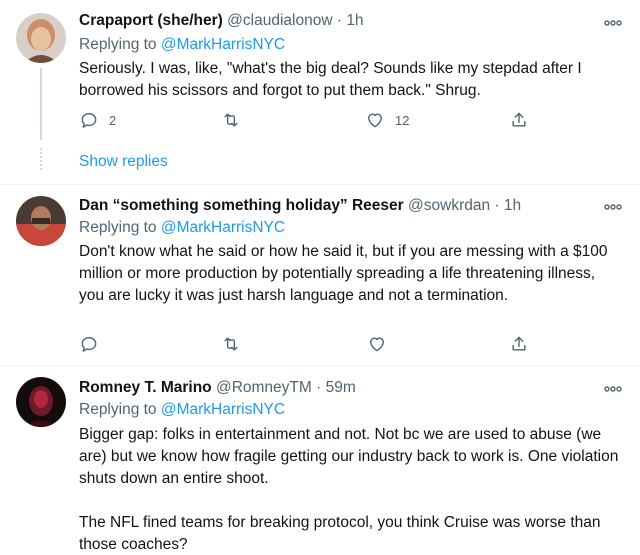 The image size is (640, 555). What do you see at coordinates (41, 159) in the screenshot?
I see `thread-dots` at bounding box center [41, 159].